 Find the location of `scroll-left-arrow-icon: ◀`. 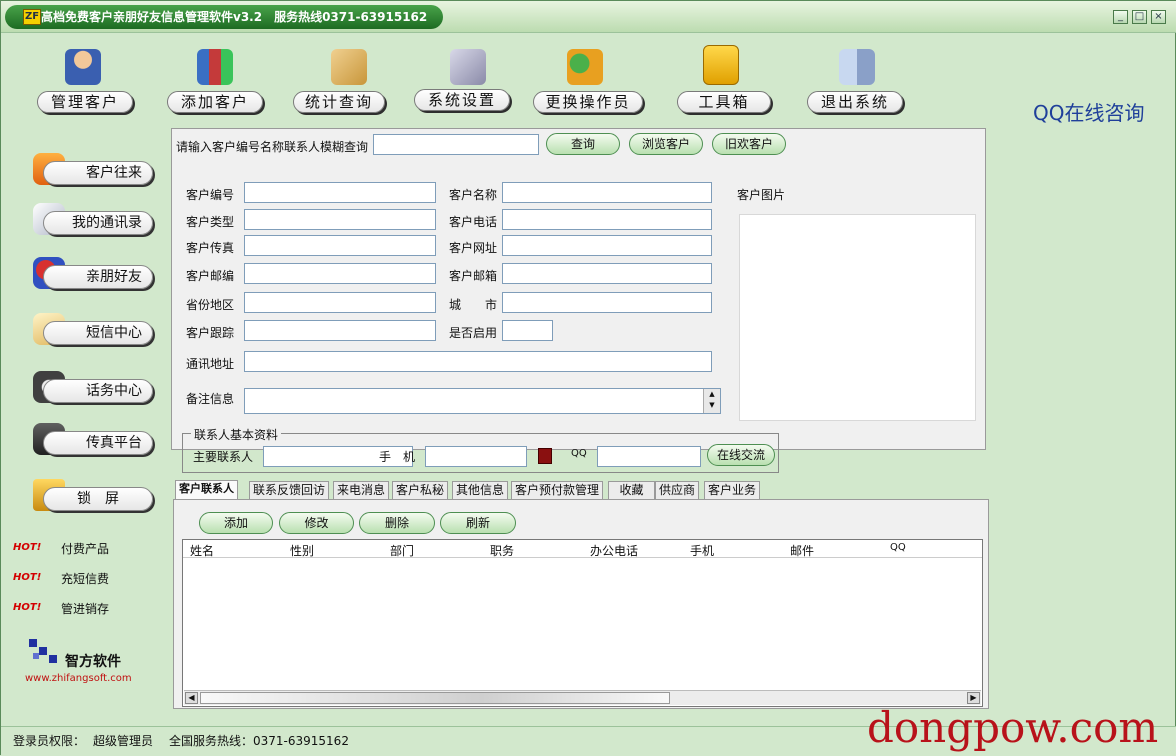

scroll-left-arrow-icon: ◀ is located at coordinates (191, 698).